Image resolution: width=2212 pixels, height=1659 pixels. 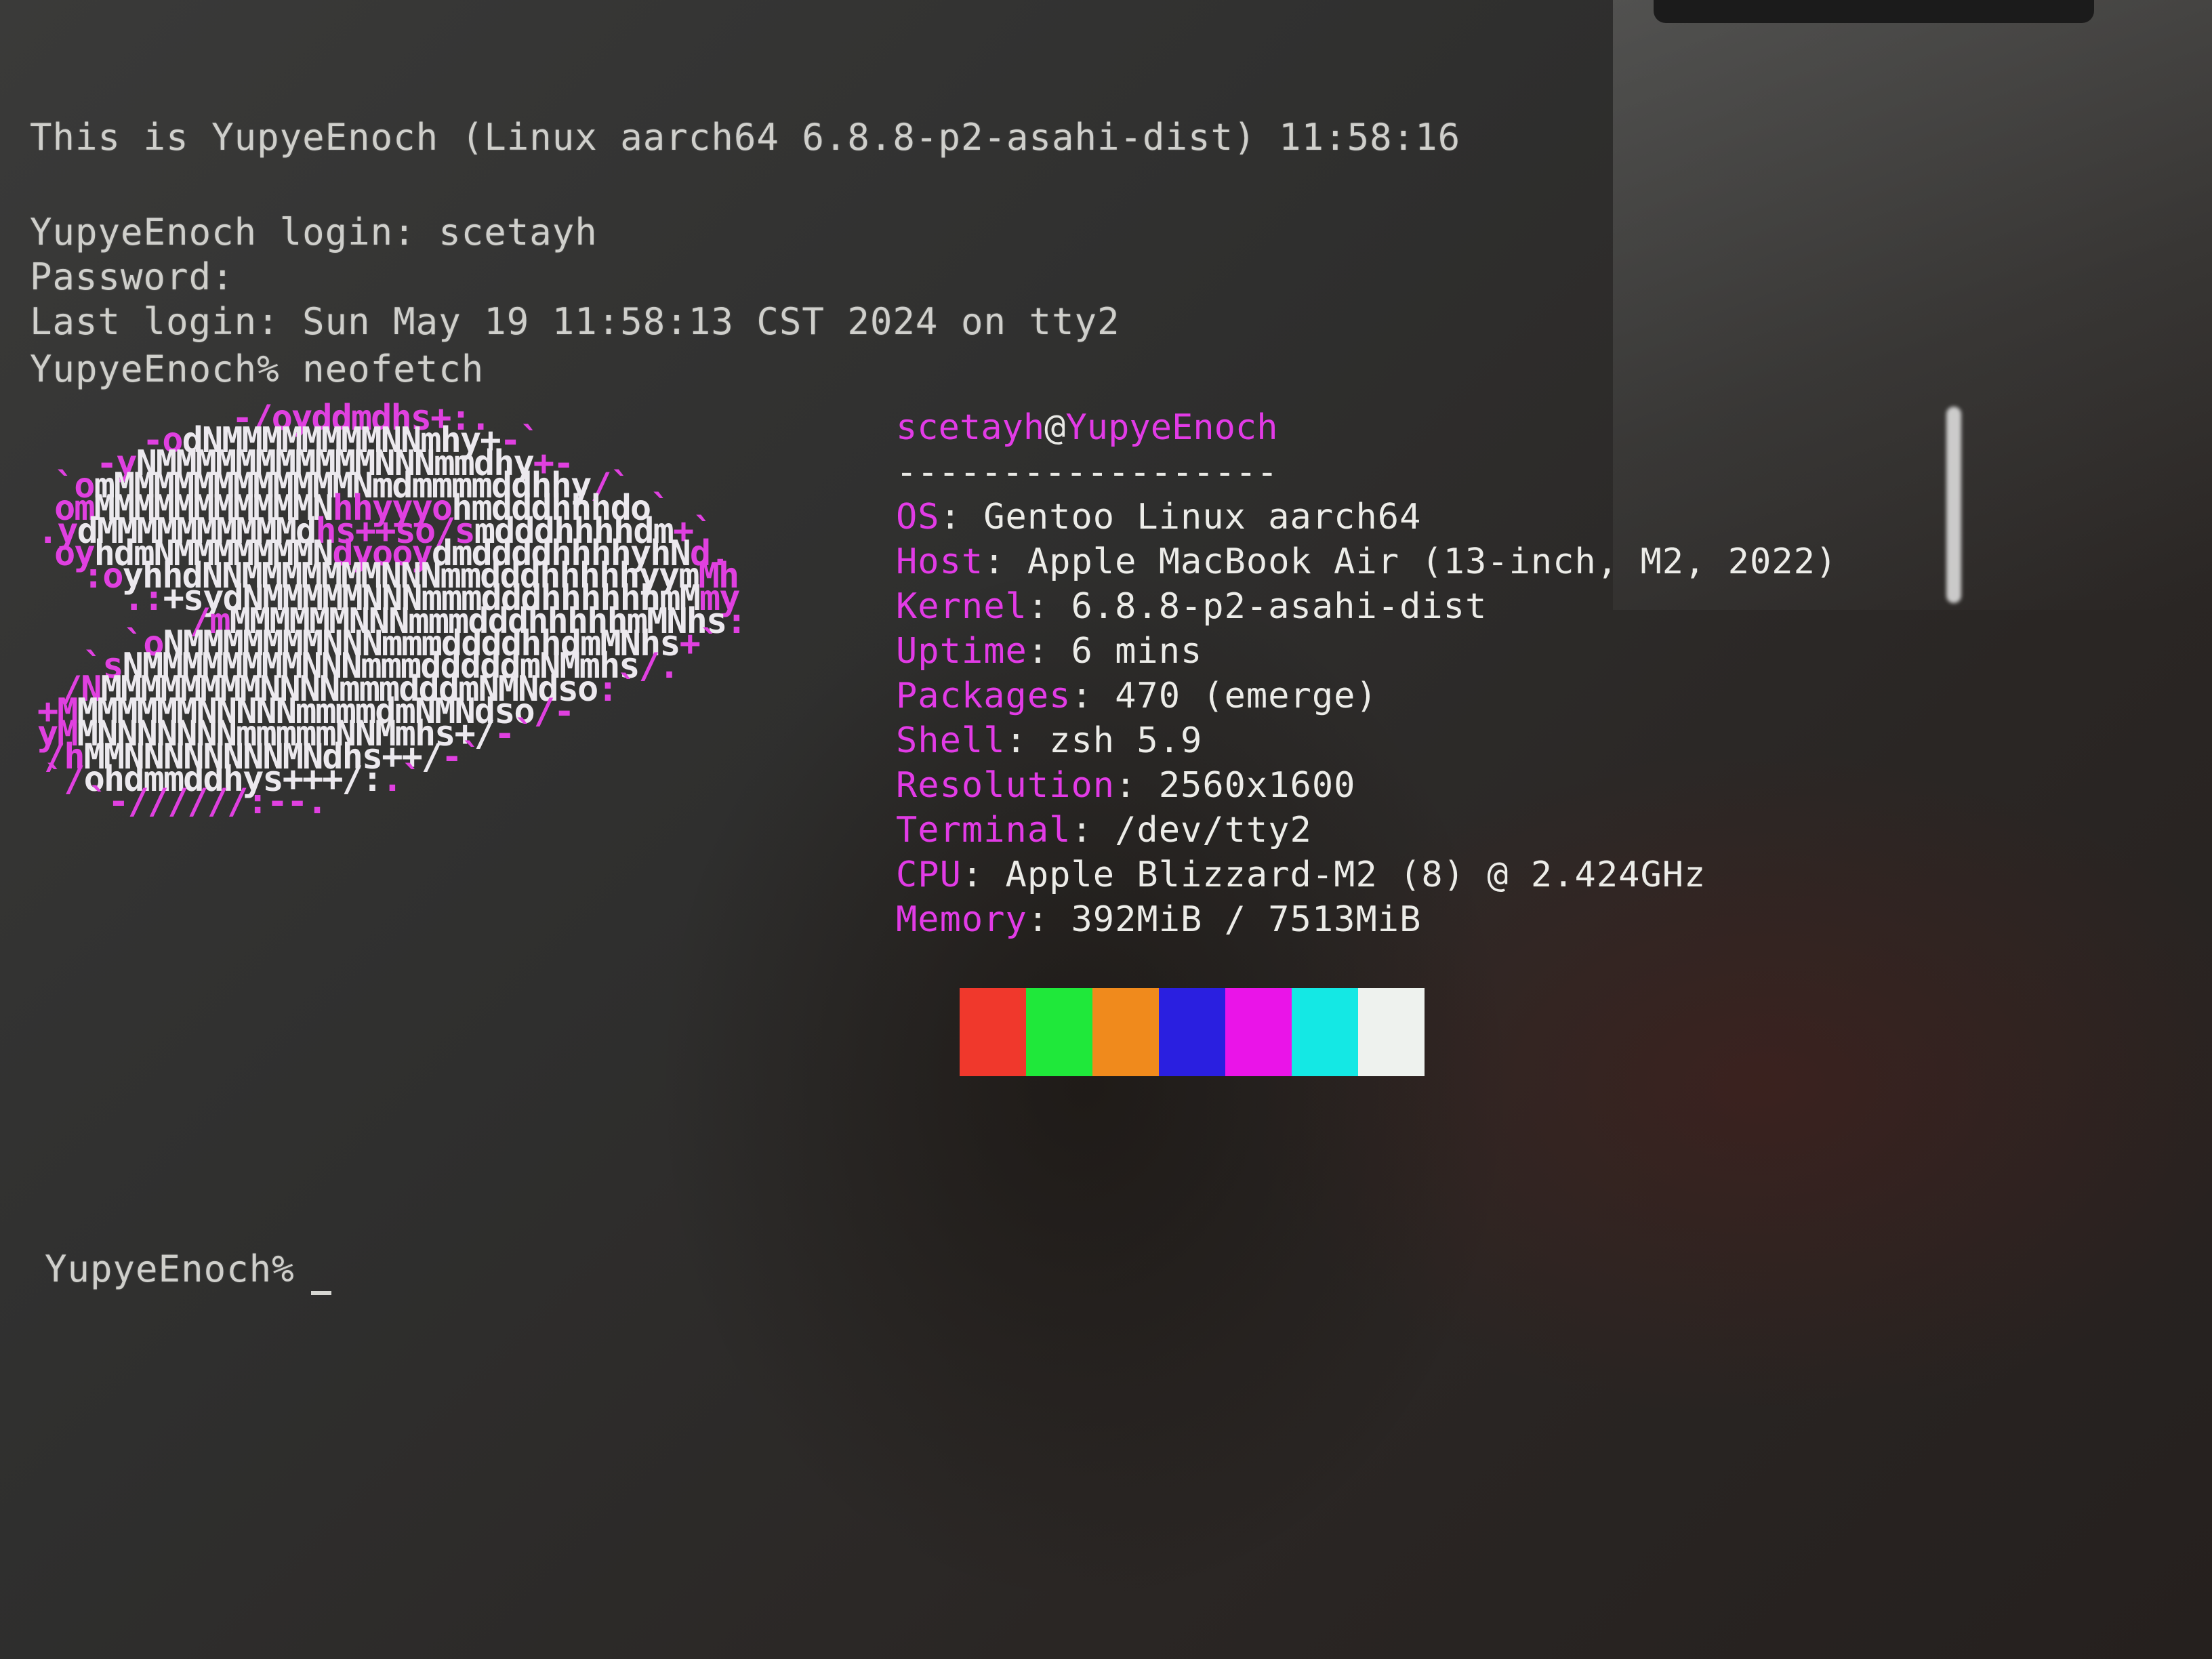 I want to click on light-reflection, so click(x=1953, y=505).